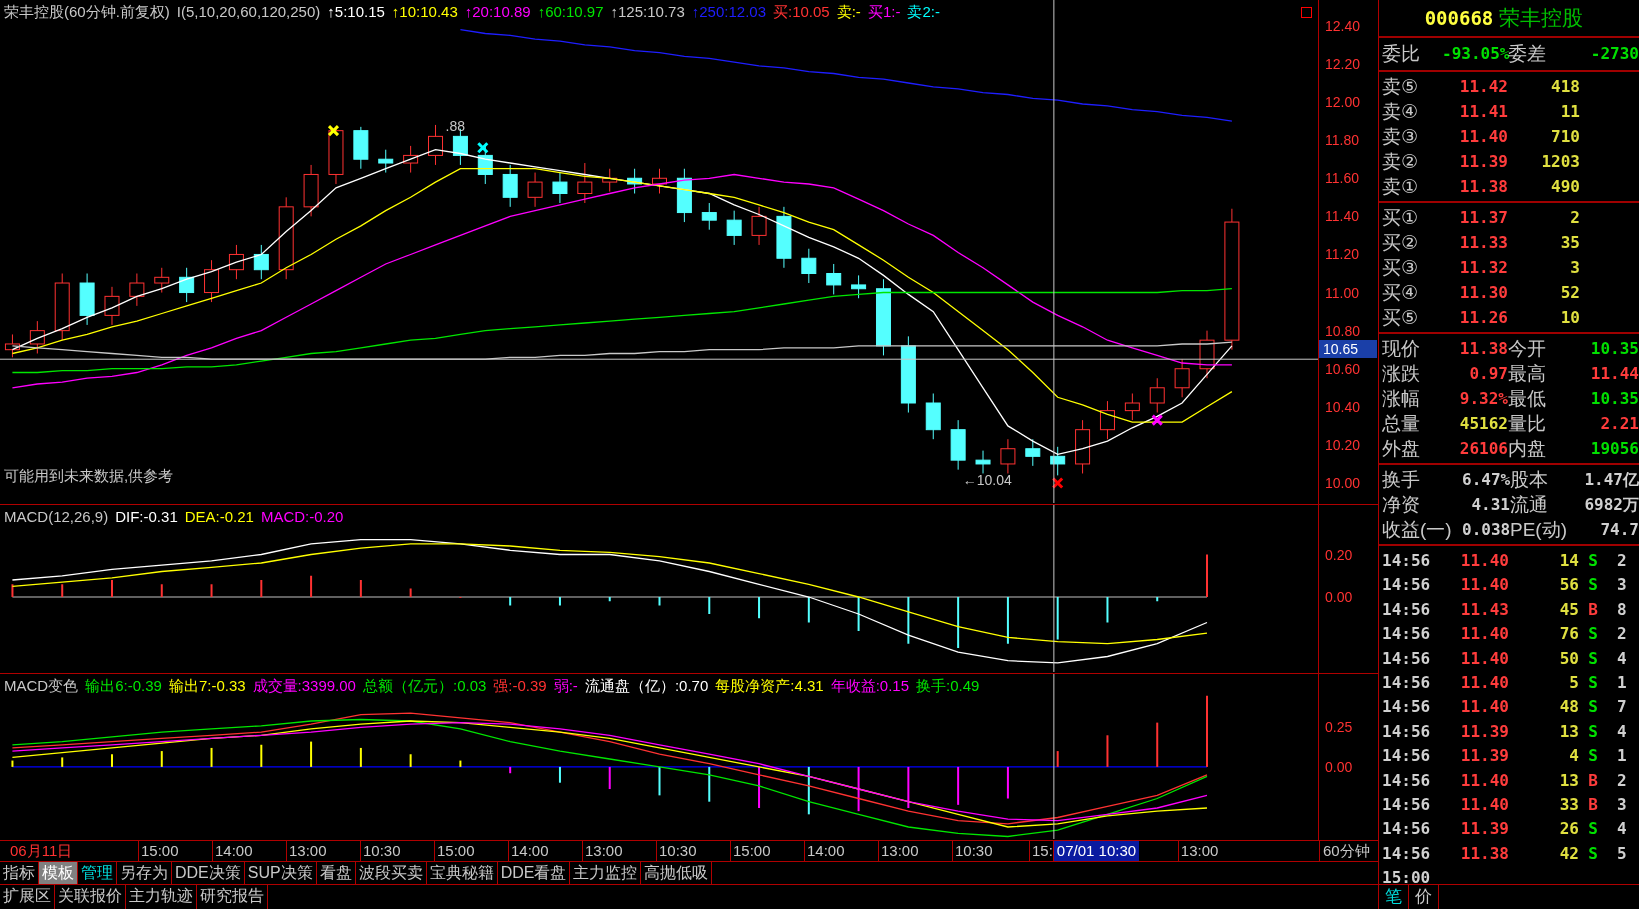 The height and width of the screenshot is (909, 1639). I want to click on extension-tab: 扩展区, so click(27, 897).